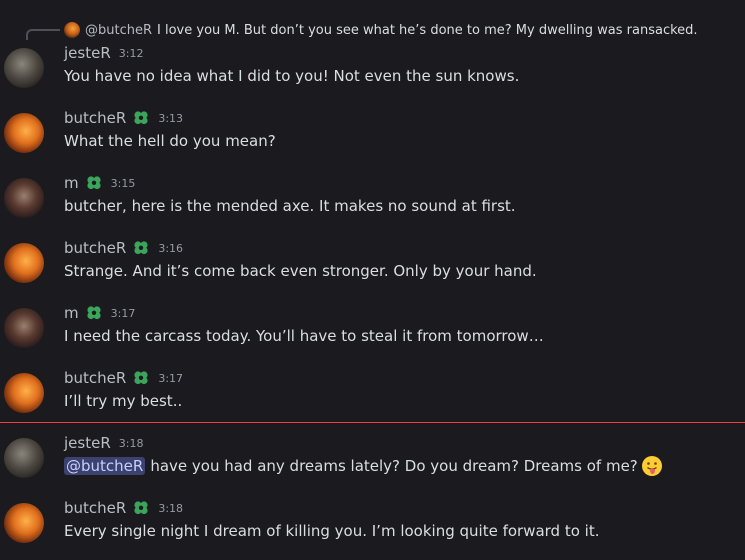  I want to click on timestamp: 3:12, so click(131, 53).